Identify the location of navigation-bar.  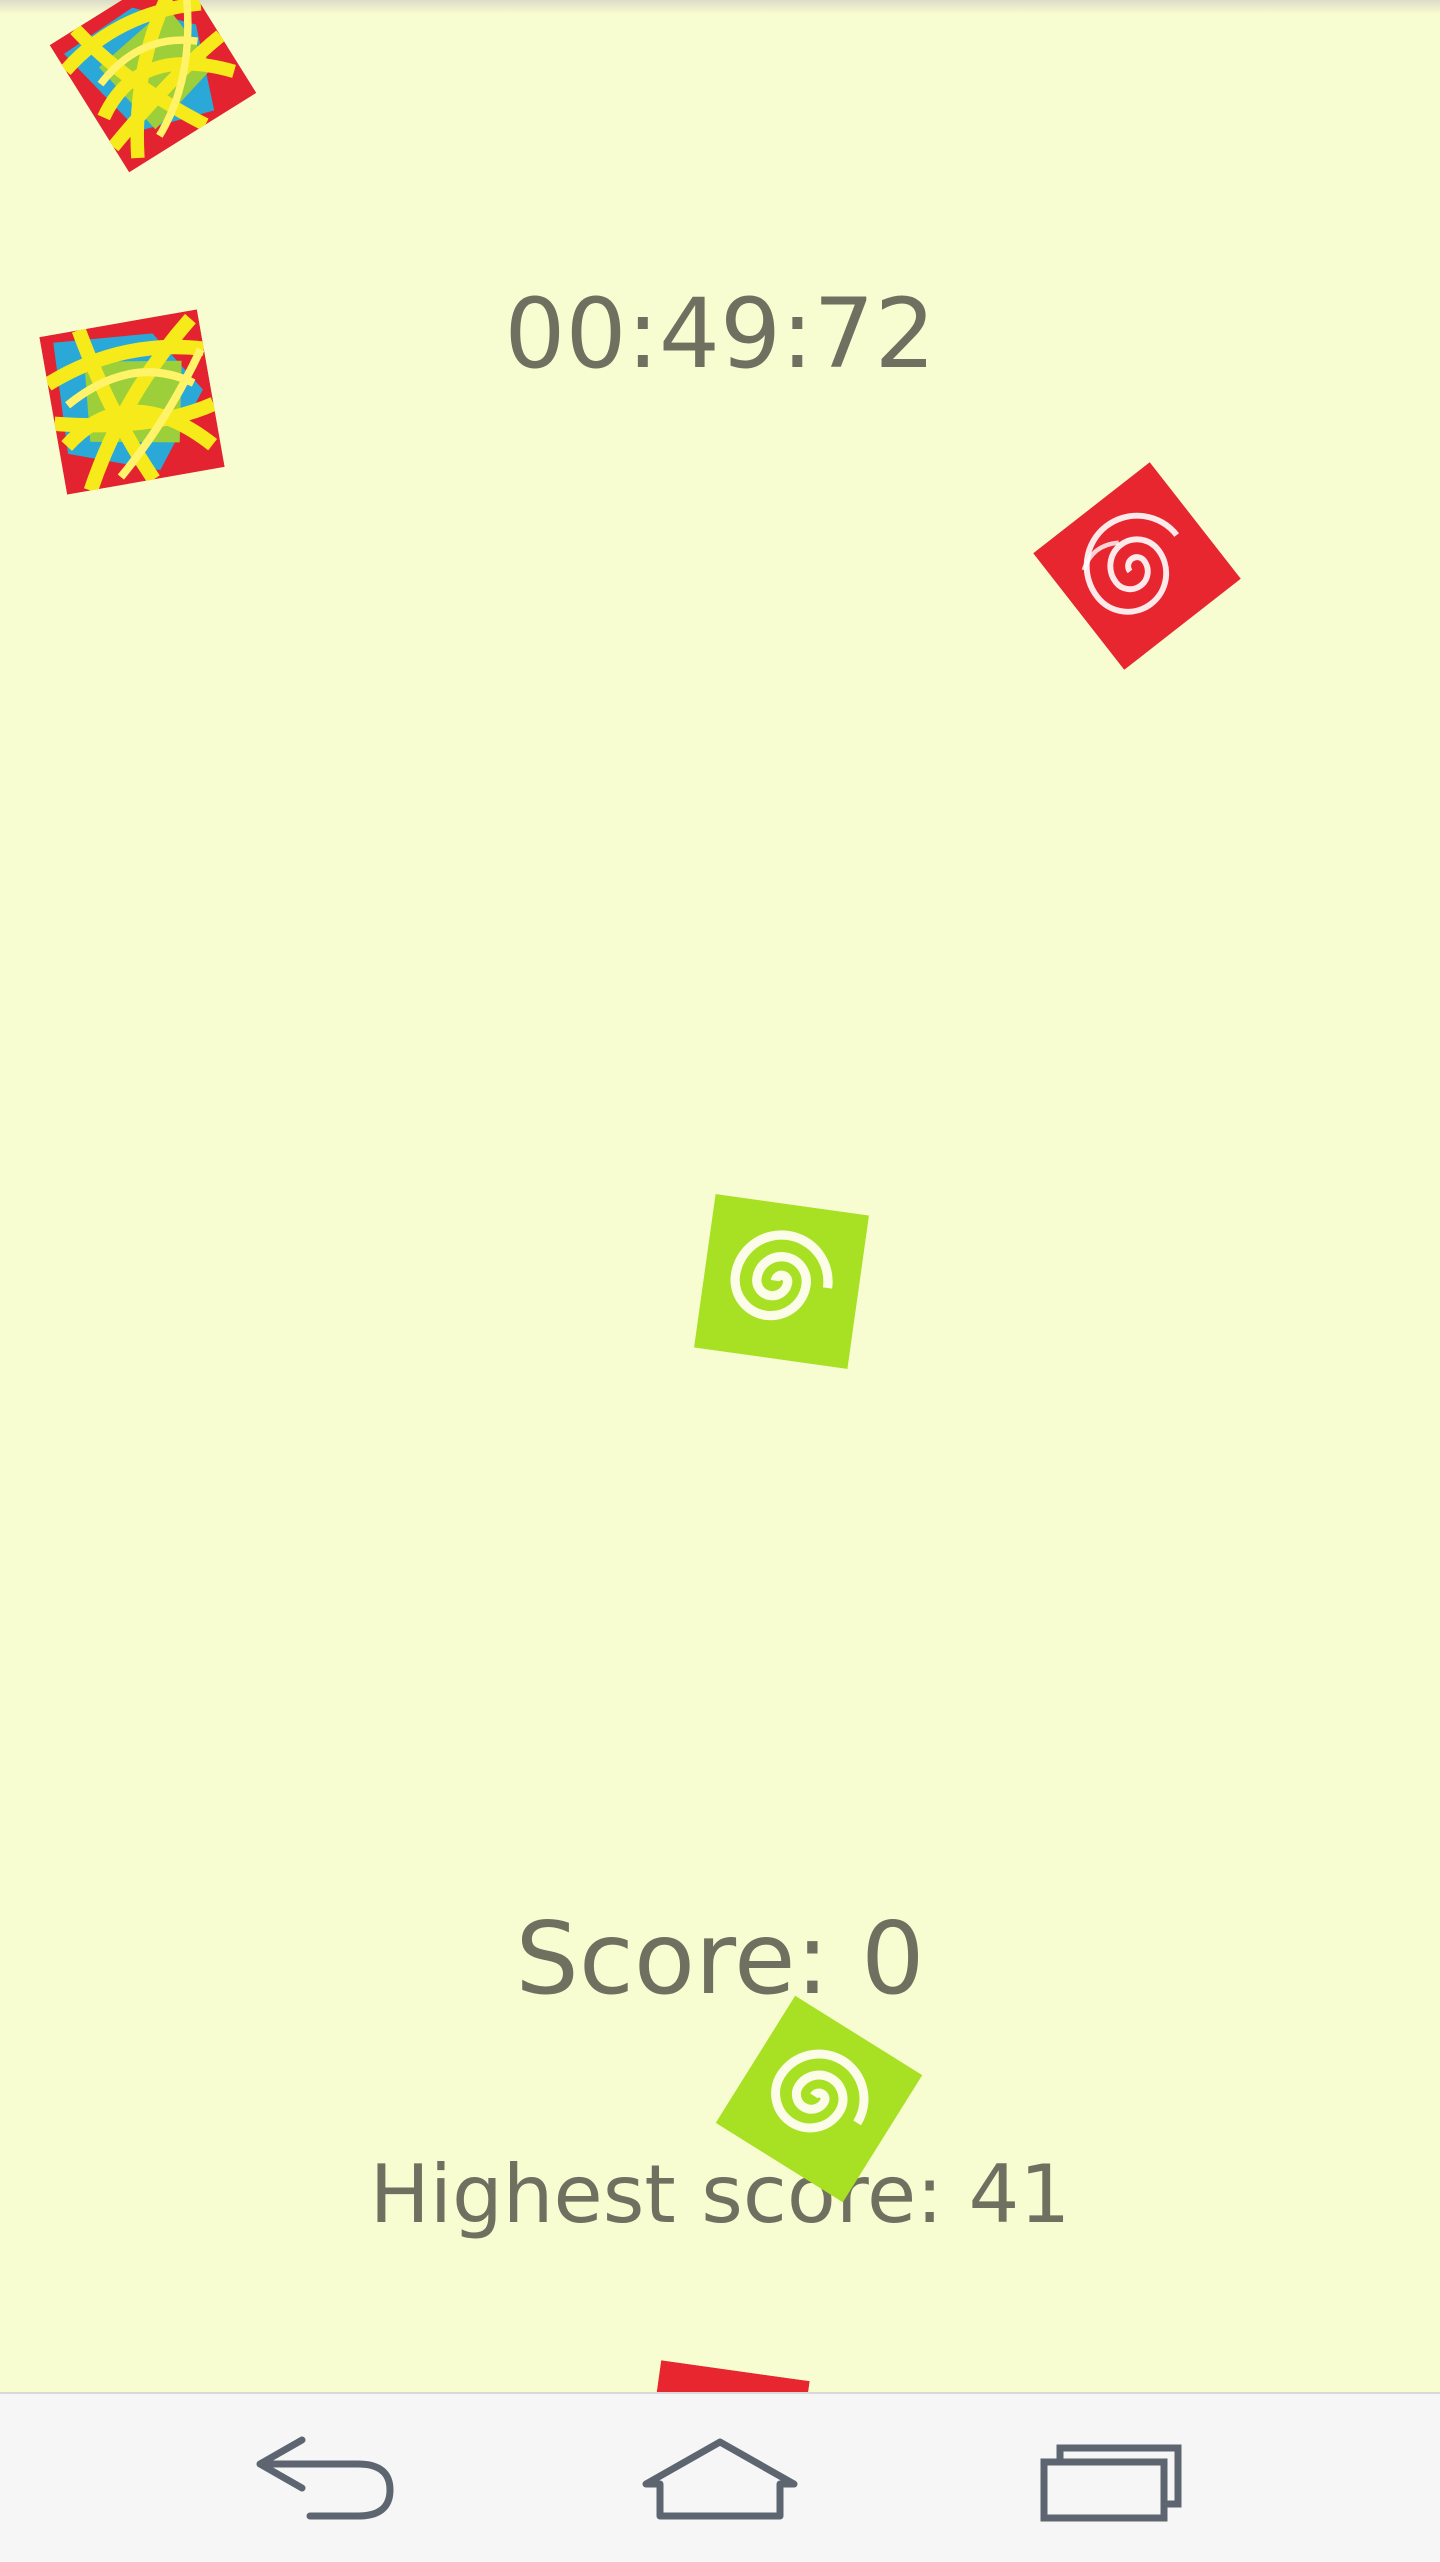
(720, 2477).